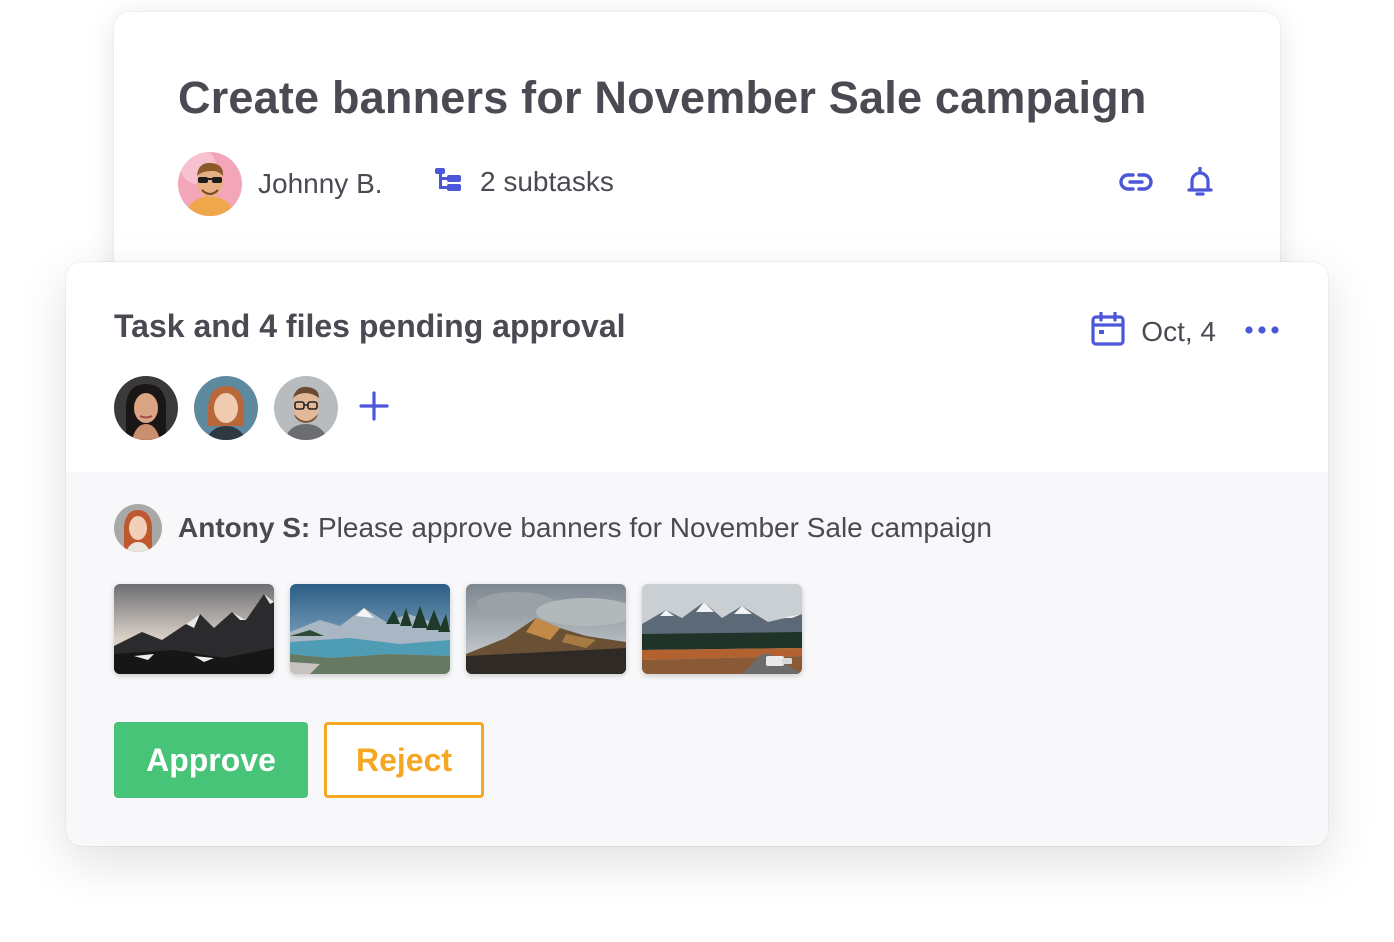 This screenshot has width=1394, height=942. I want to click on approval-title: Task and 4 files pending approval, so click(370, 326).